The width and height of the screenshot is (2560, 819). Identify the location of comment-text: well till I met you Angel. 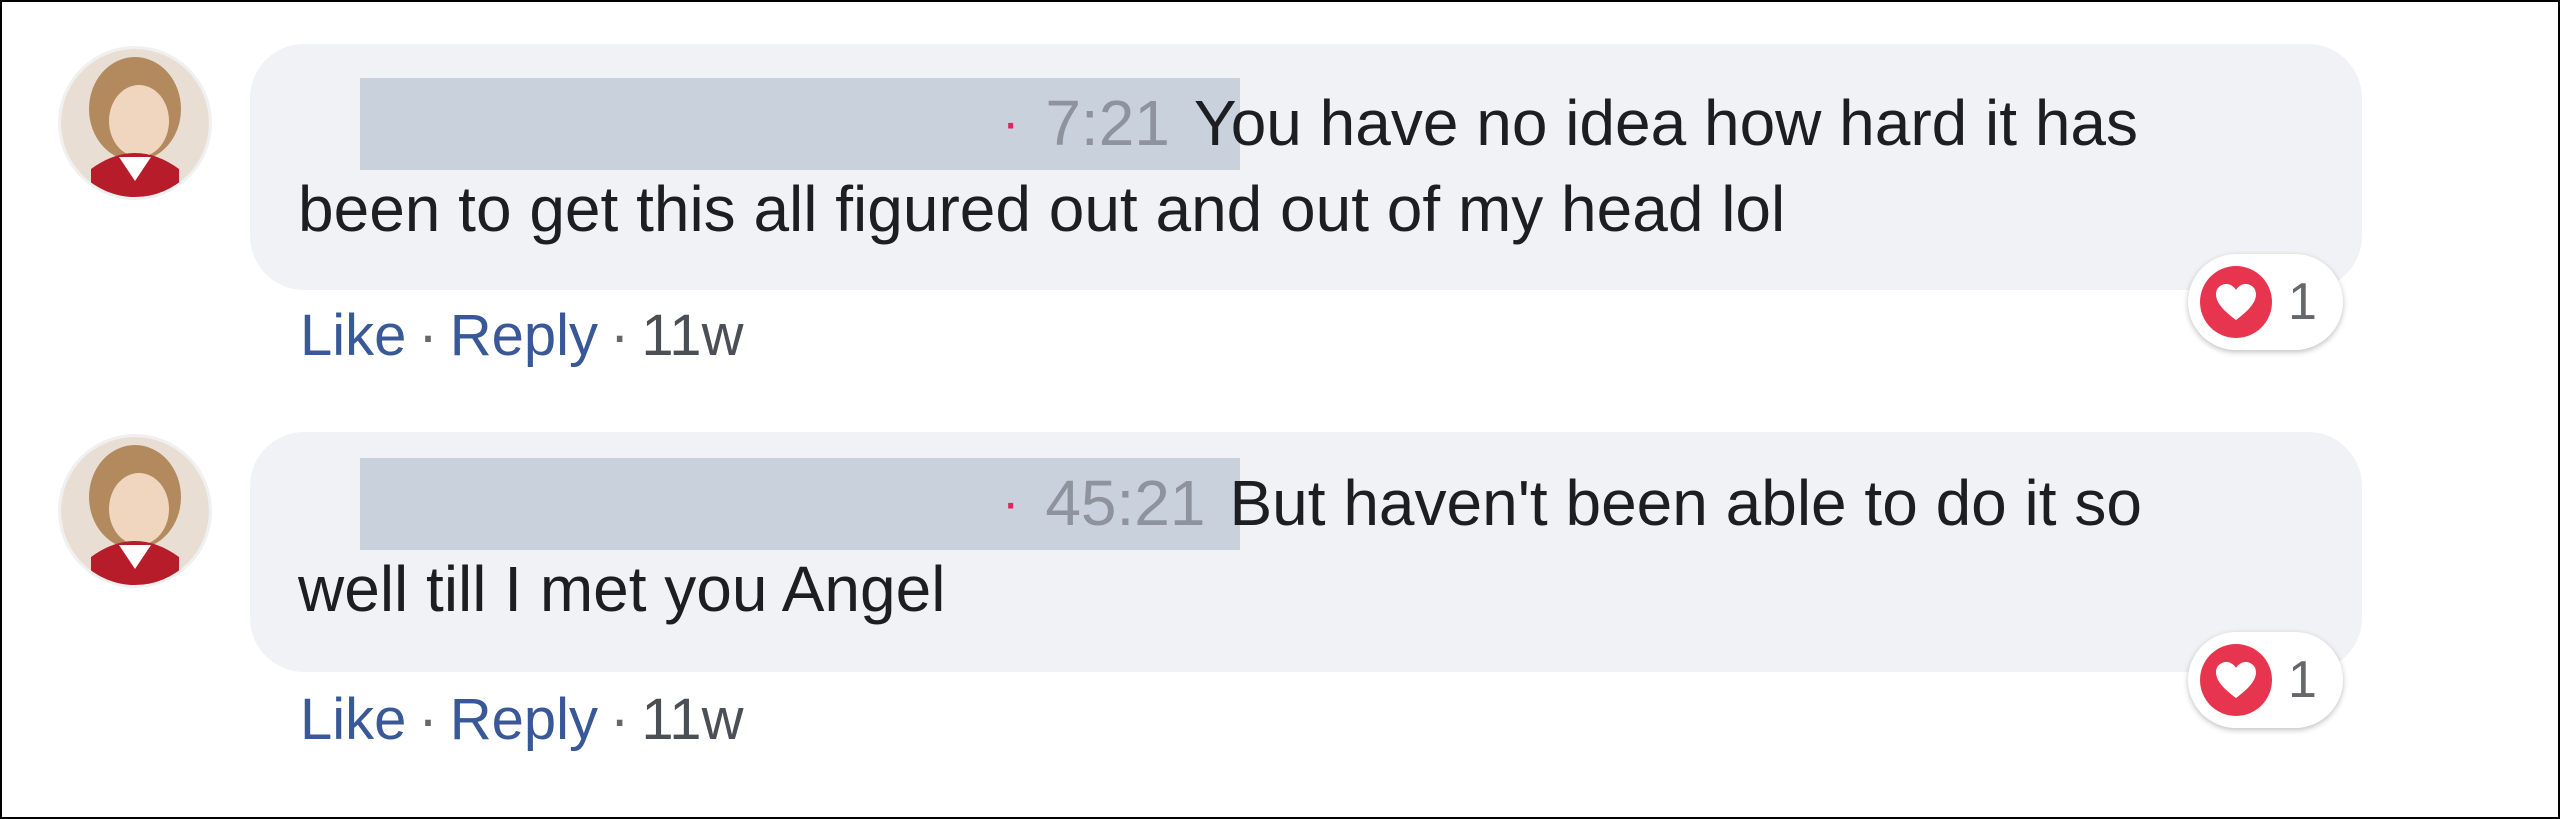
(622, 589).